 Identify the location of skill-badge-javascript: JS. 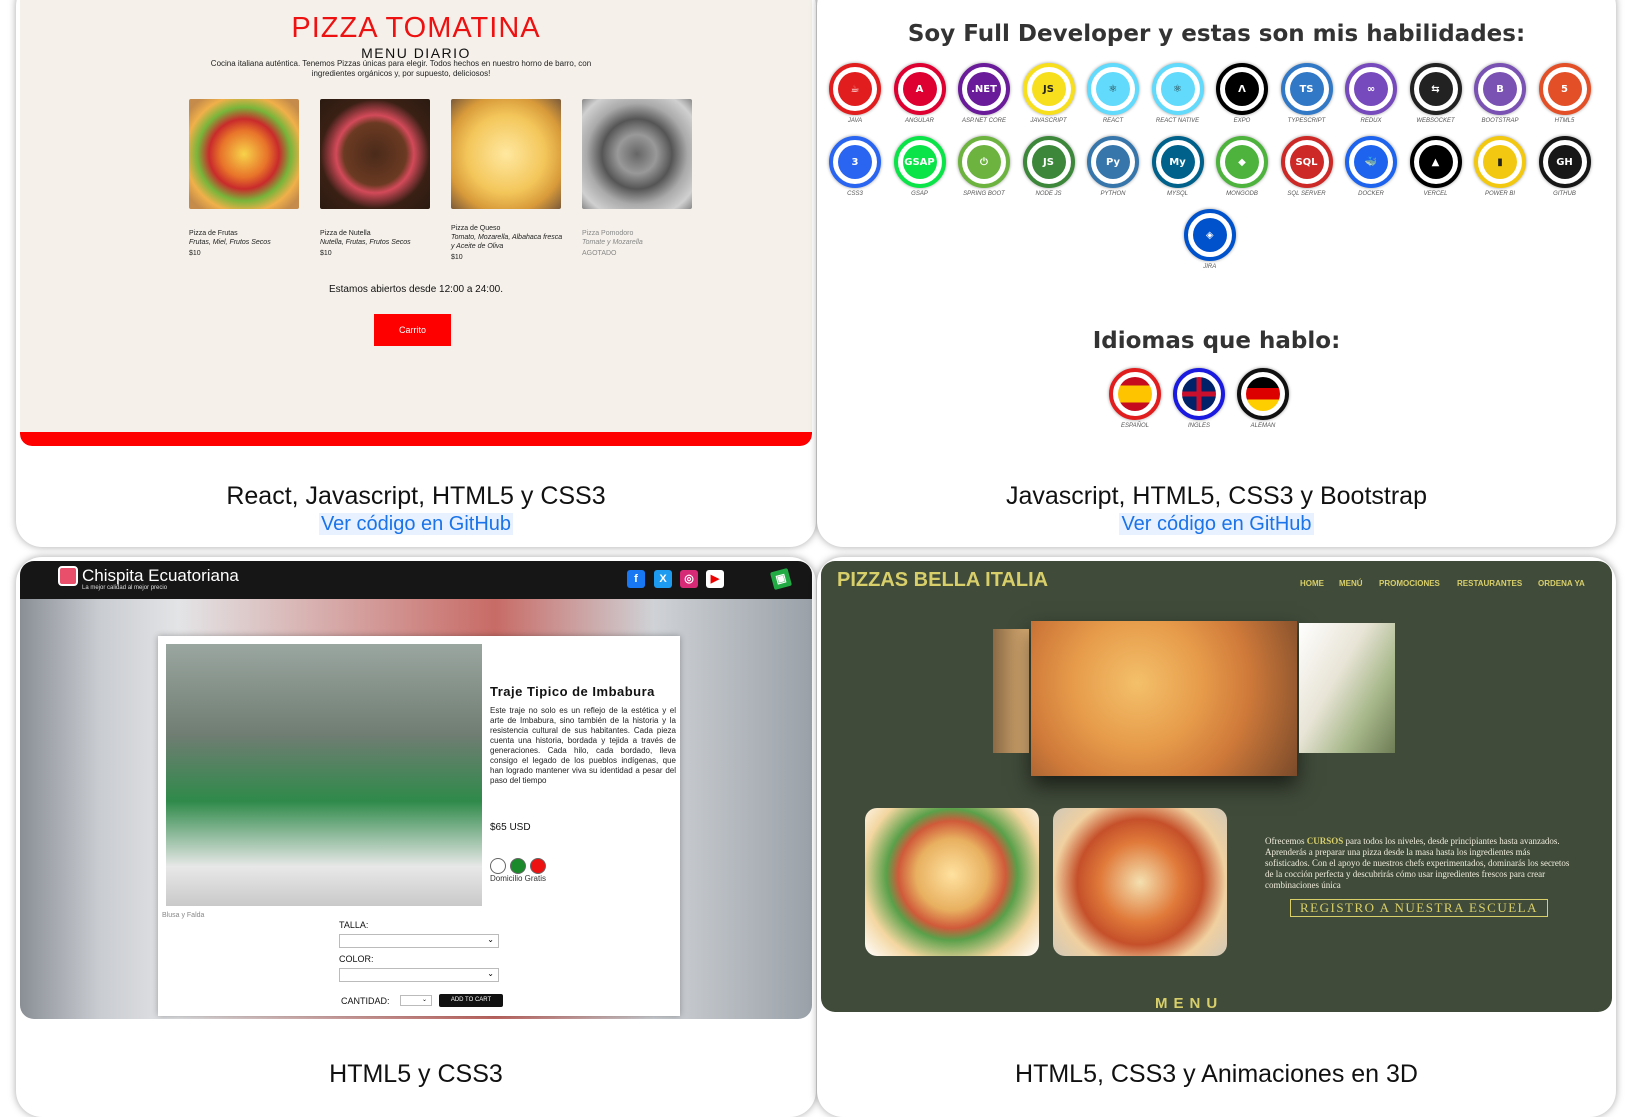
(1048, 89).